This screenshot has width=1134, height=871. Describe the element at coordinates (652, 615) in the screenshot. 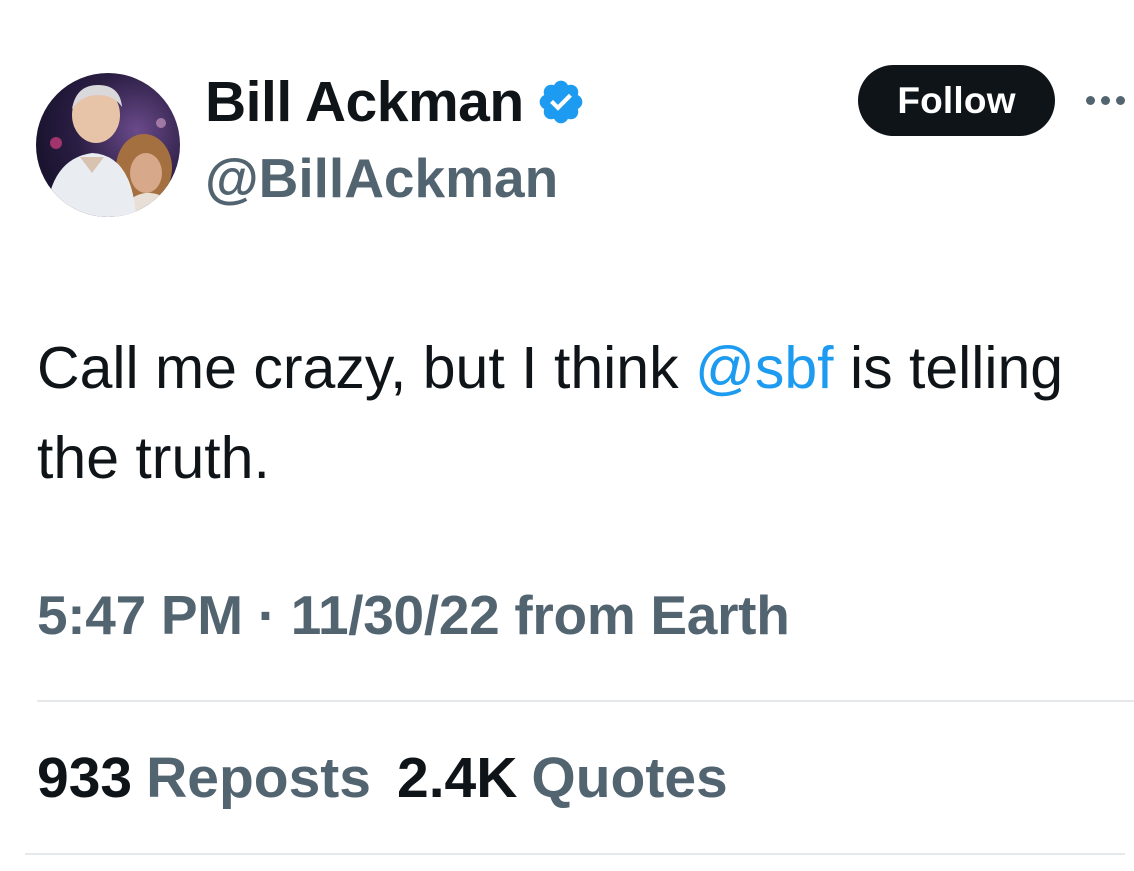

I see `tweet-source: from Earth` at that location.